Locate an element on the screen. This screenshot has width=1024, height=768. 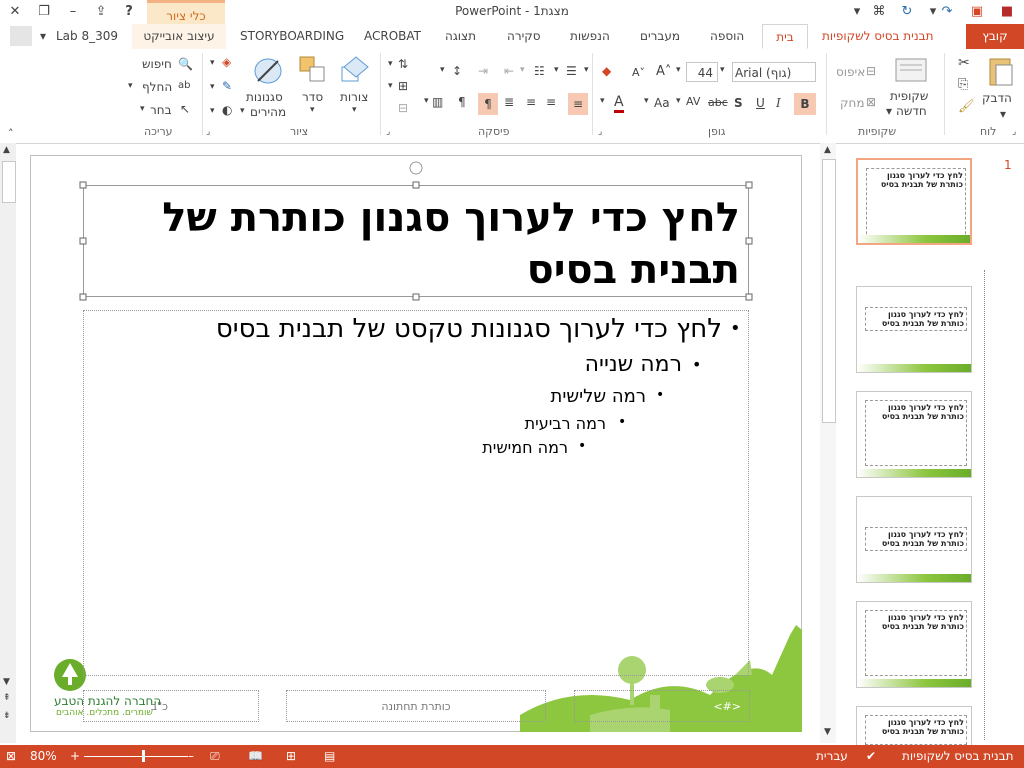
paste-button-label: הדבק is located at coordinates (997, 98).